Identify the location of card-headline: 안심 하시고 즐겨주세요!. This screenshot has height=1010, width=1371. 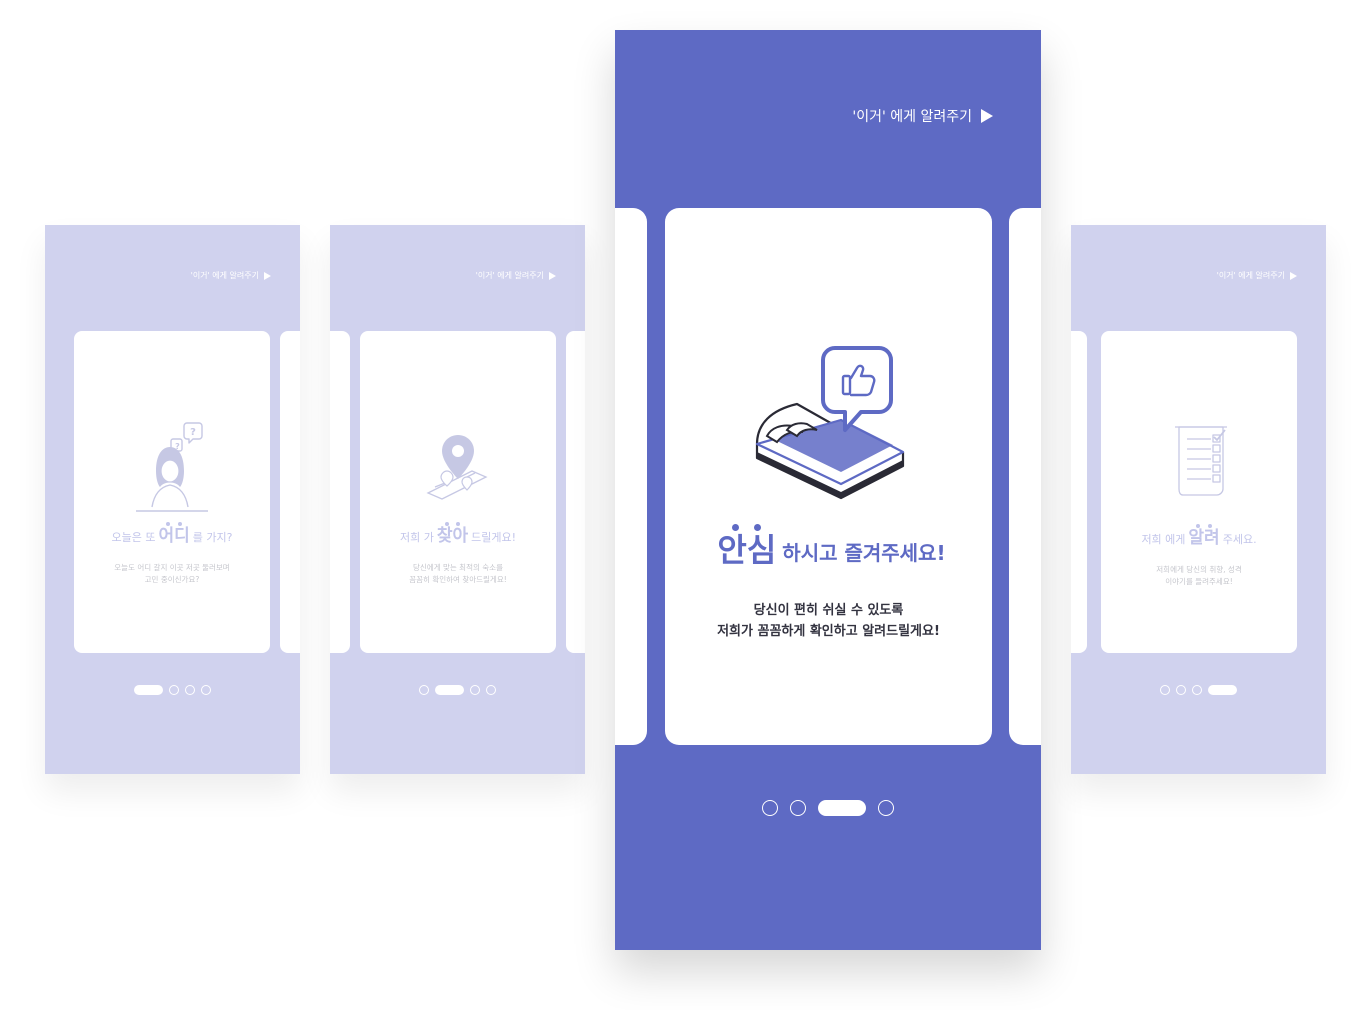
(828, 545).